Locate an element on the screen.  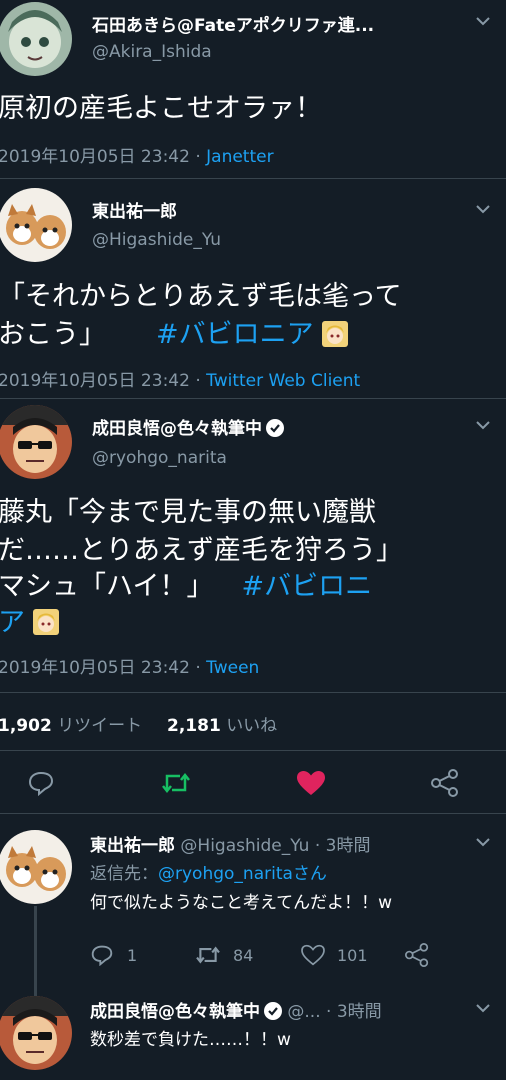
reply-author-name: 成田良悟@色々執筆中 is located at coordinates (175, 1012).